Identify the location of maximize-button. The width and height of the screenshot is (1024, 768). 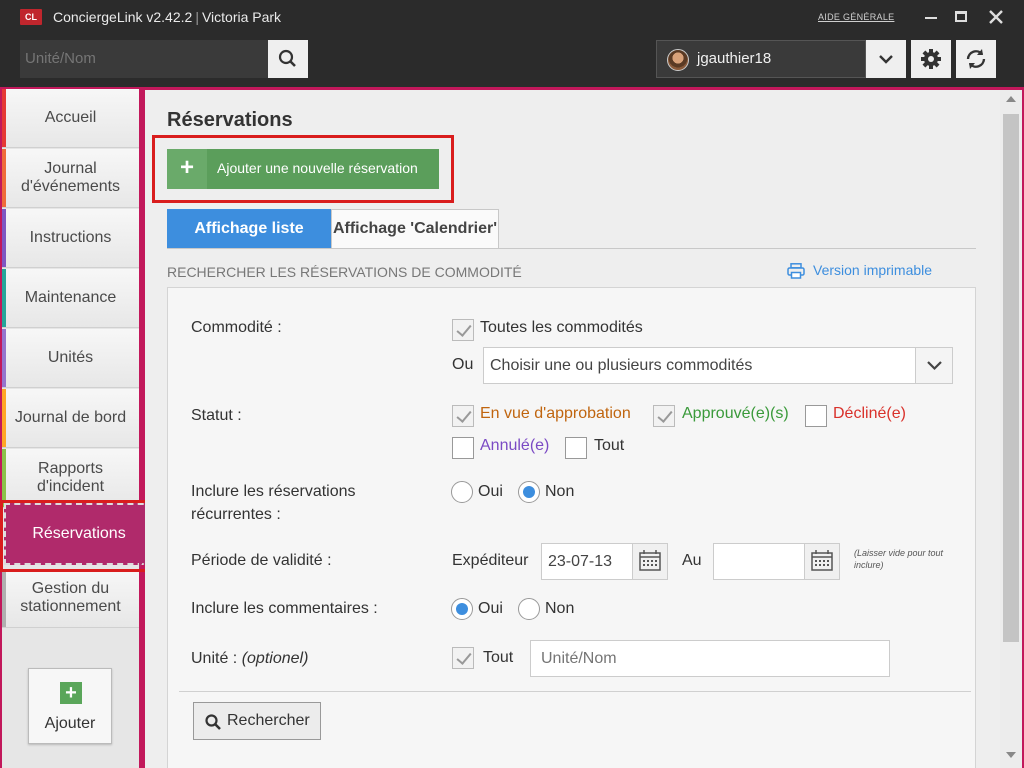
(961, 17).